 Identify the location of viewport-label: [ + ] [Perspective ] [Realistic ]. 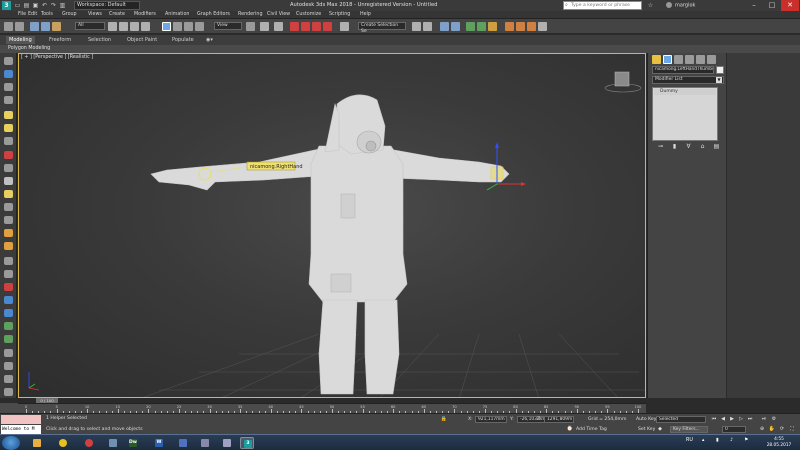
(57, 57).